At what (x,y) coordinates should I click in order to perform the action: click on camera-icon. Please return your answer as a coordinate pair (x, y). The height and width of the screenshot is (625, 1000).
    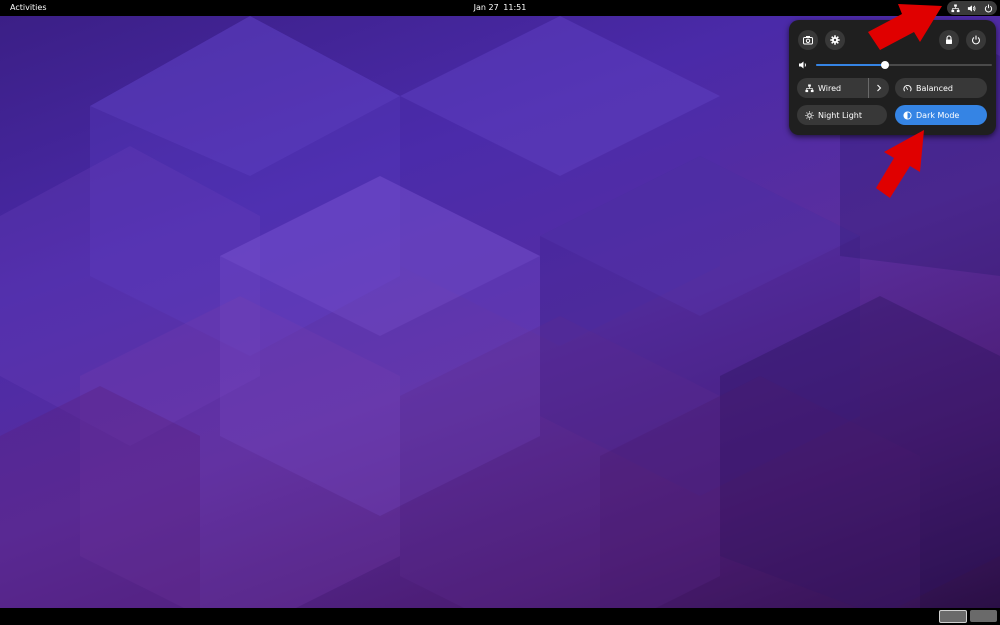
    Looking at the image, I should click on (808, 40).